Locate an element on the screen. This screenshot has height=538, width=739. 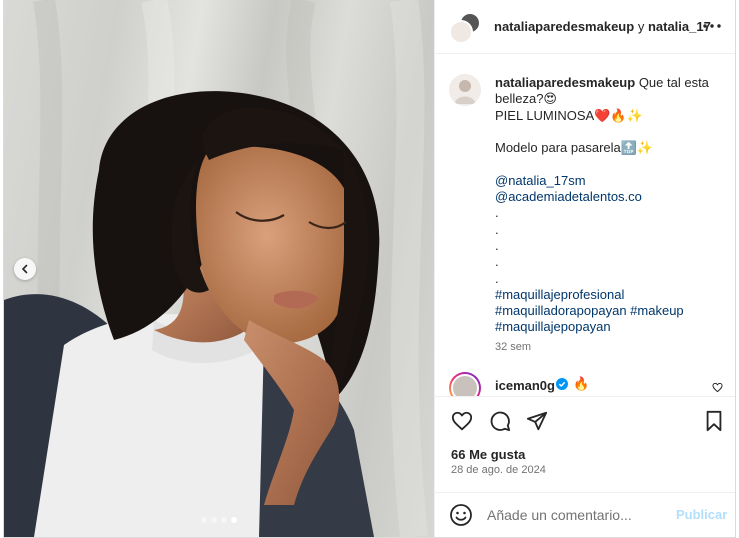
caption-author-avatar is located at coordinates (465, 90).